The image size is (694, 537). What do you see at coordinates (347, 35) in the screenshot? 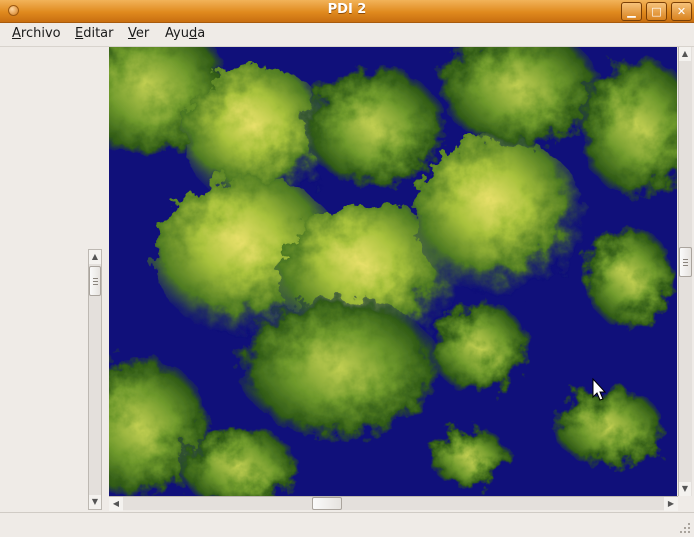
I see `menu-bar: Archivo Editar Ver Ayuda` at bounding box center [347, 35].